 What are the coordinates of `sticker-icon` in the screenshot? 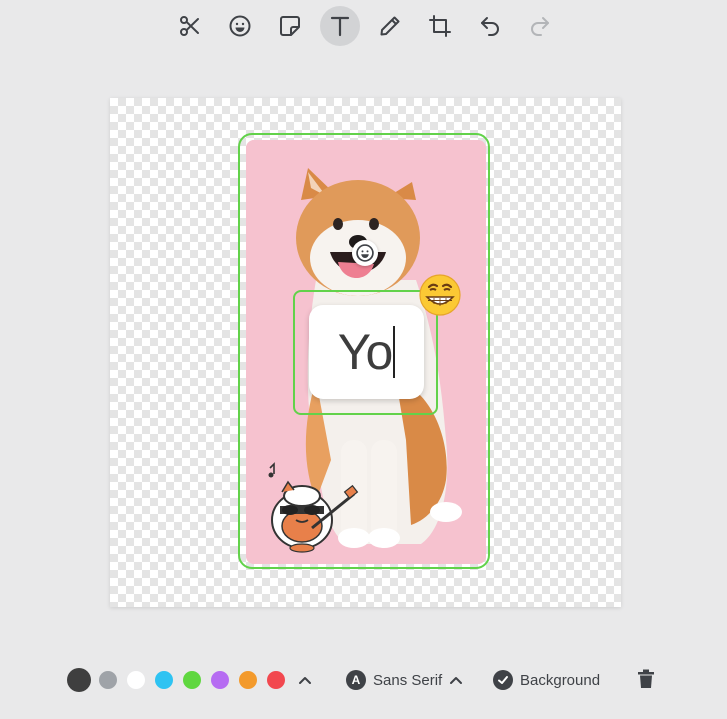 It's located at (290, 26).